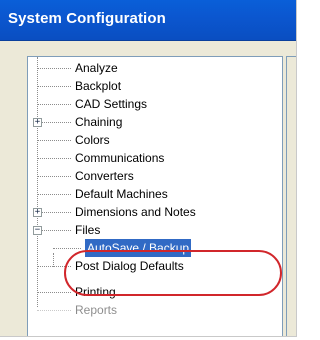 This screenshot has width=320, height=340. Describe the element at coordinates (99, 122) in the screenshot. I see `tree-item-label: Chaining` at that location.